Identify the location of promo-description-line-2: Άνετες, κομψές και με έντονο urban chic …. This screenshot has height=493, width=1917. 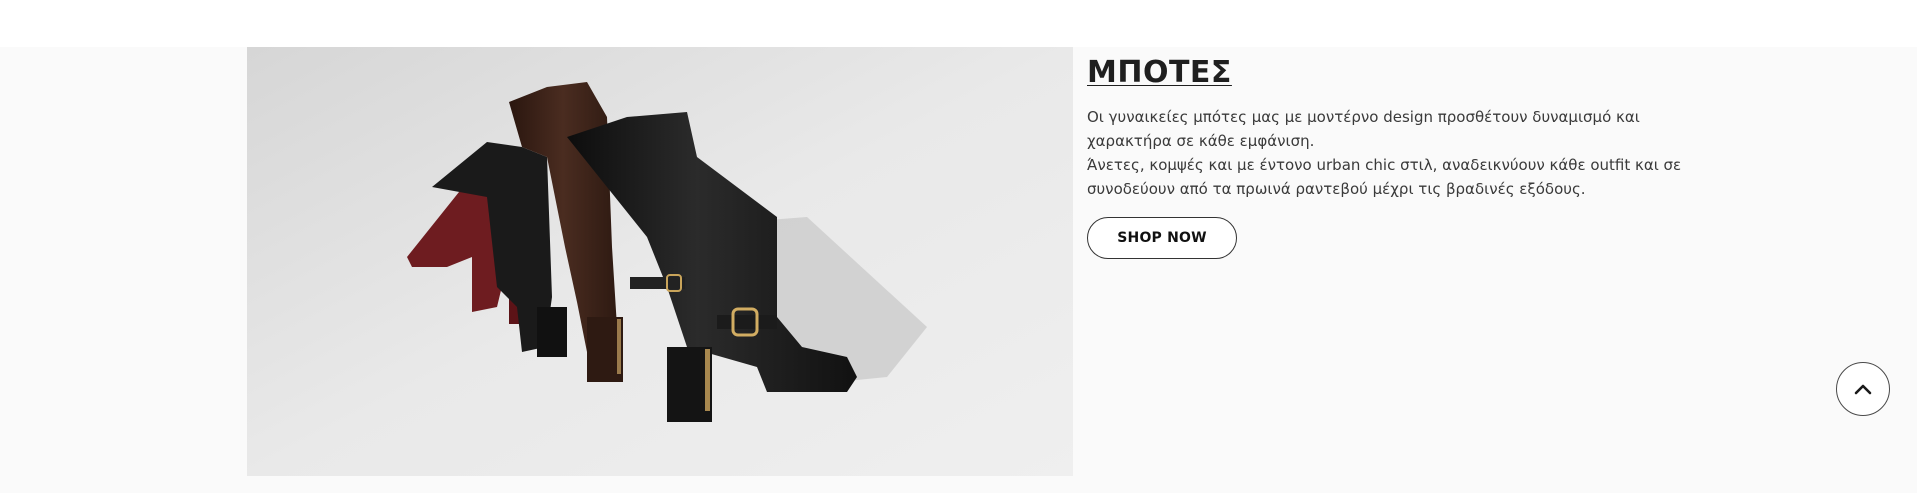
(1384, 177).